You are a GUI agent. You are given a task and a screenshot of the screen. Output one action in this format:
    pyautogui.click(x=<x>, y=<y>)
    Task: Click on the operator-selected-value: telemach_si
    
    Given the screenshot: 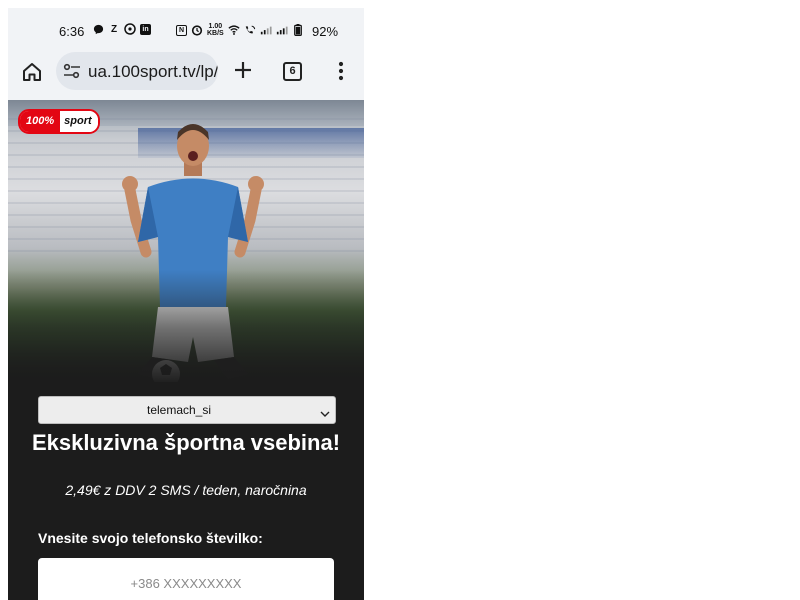 What is the action you would take?
    pyautogui.click(x=179, y=410)
    